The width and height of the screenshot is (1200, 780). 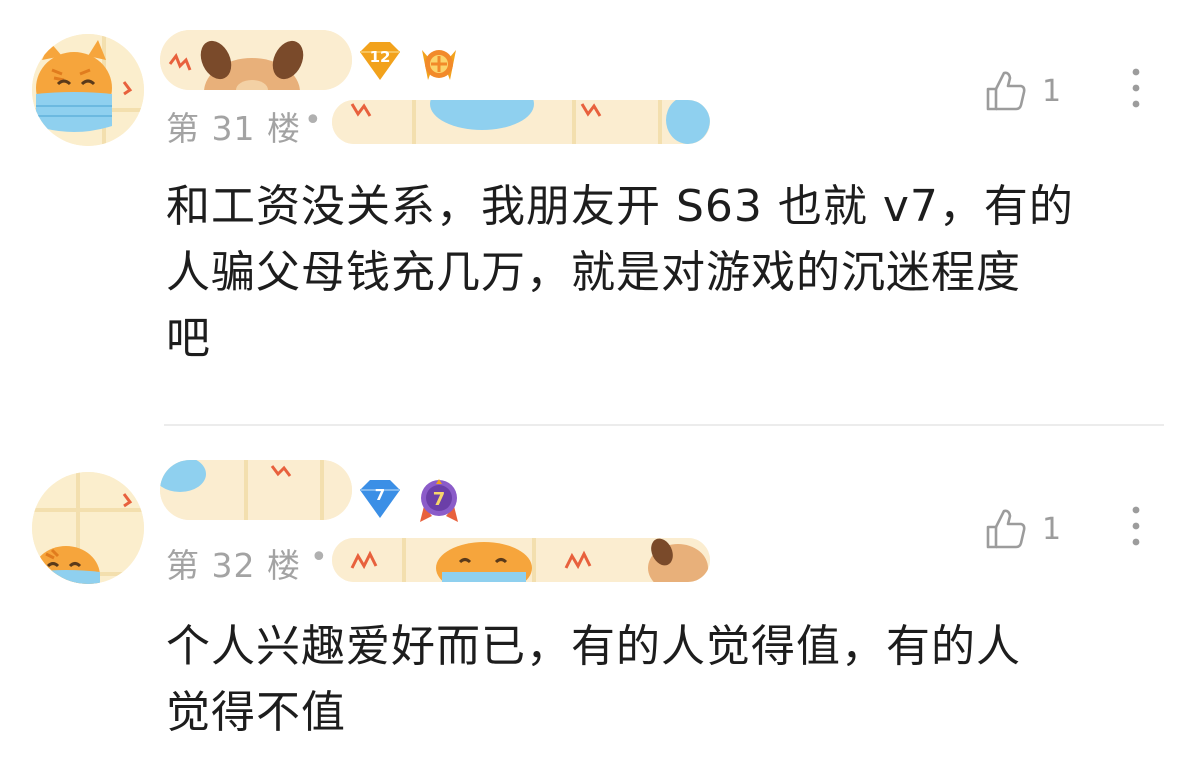 I want to click on level-number: 7, so click(x=380, y=495).